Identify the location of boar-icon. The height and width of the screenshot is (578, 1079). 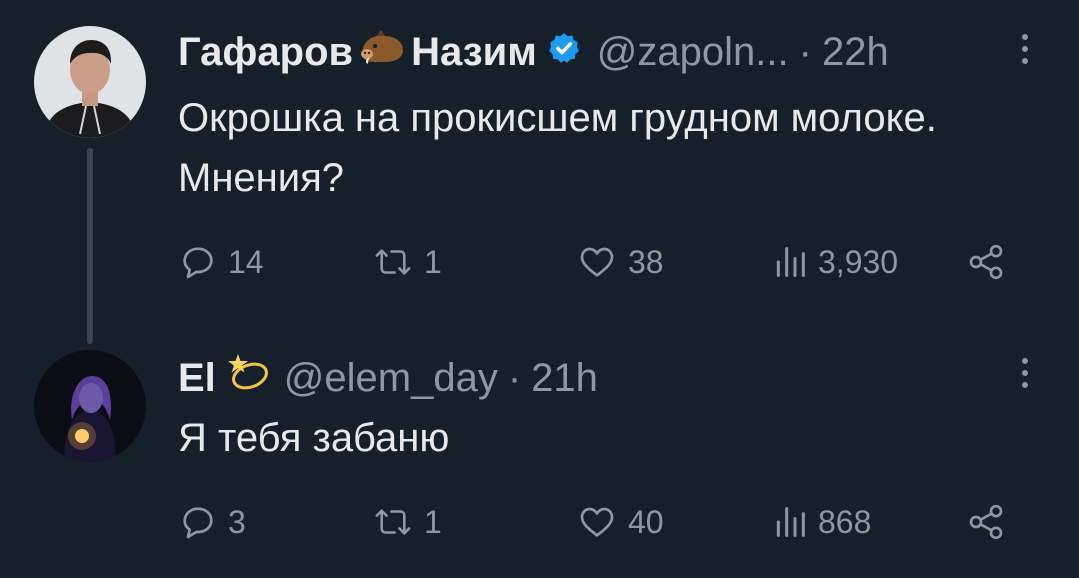
(382, 51).